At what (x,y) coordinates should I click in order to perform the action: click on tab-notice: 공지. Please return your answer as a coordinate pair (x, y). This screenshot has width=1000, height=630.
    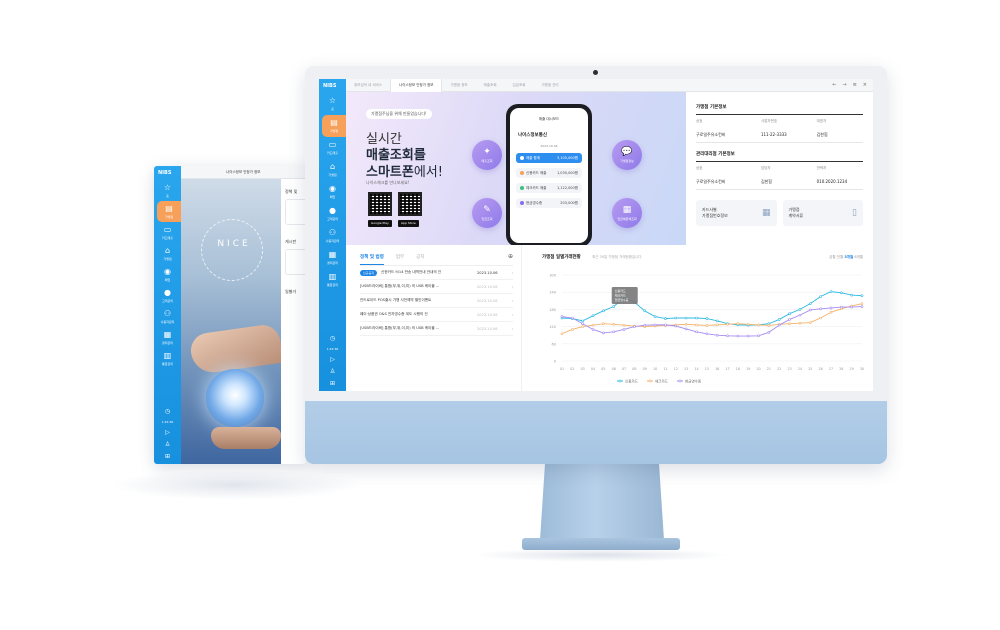
    Looking at the image, I should click on (420, 257).